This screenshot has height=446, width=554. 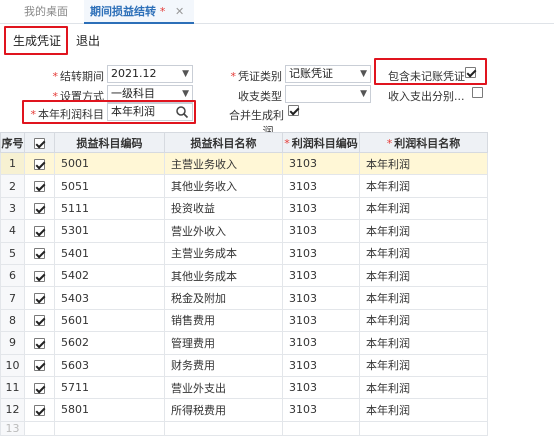 I want to click on row-account-name: 主营业务收入, so click(x=223, y=163).